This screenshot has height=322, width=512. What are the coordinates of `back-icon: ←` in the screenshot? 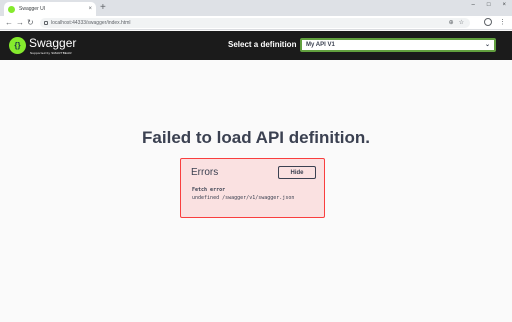 It's located at (9, 23).